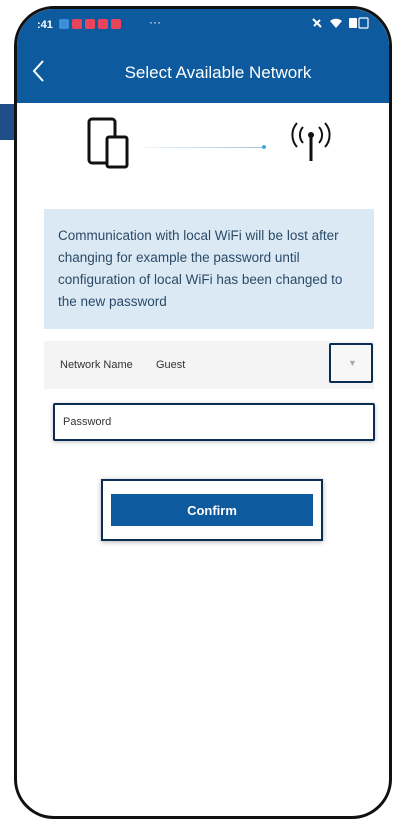  I want to click on phone-tablet-icon, so click(108, 143).